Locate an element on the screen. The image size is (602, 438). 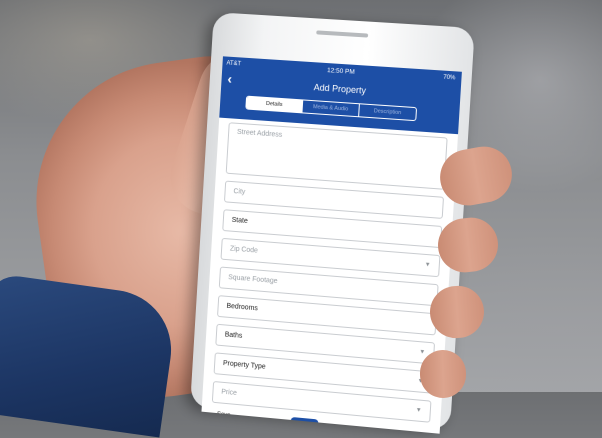
zip-placeholder: Zip Code is located at coordinates (244, 250).